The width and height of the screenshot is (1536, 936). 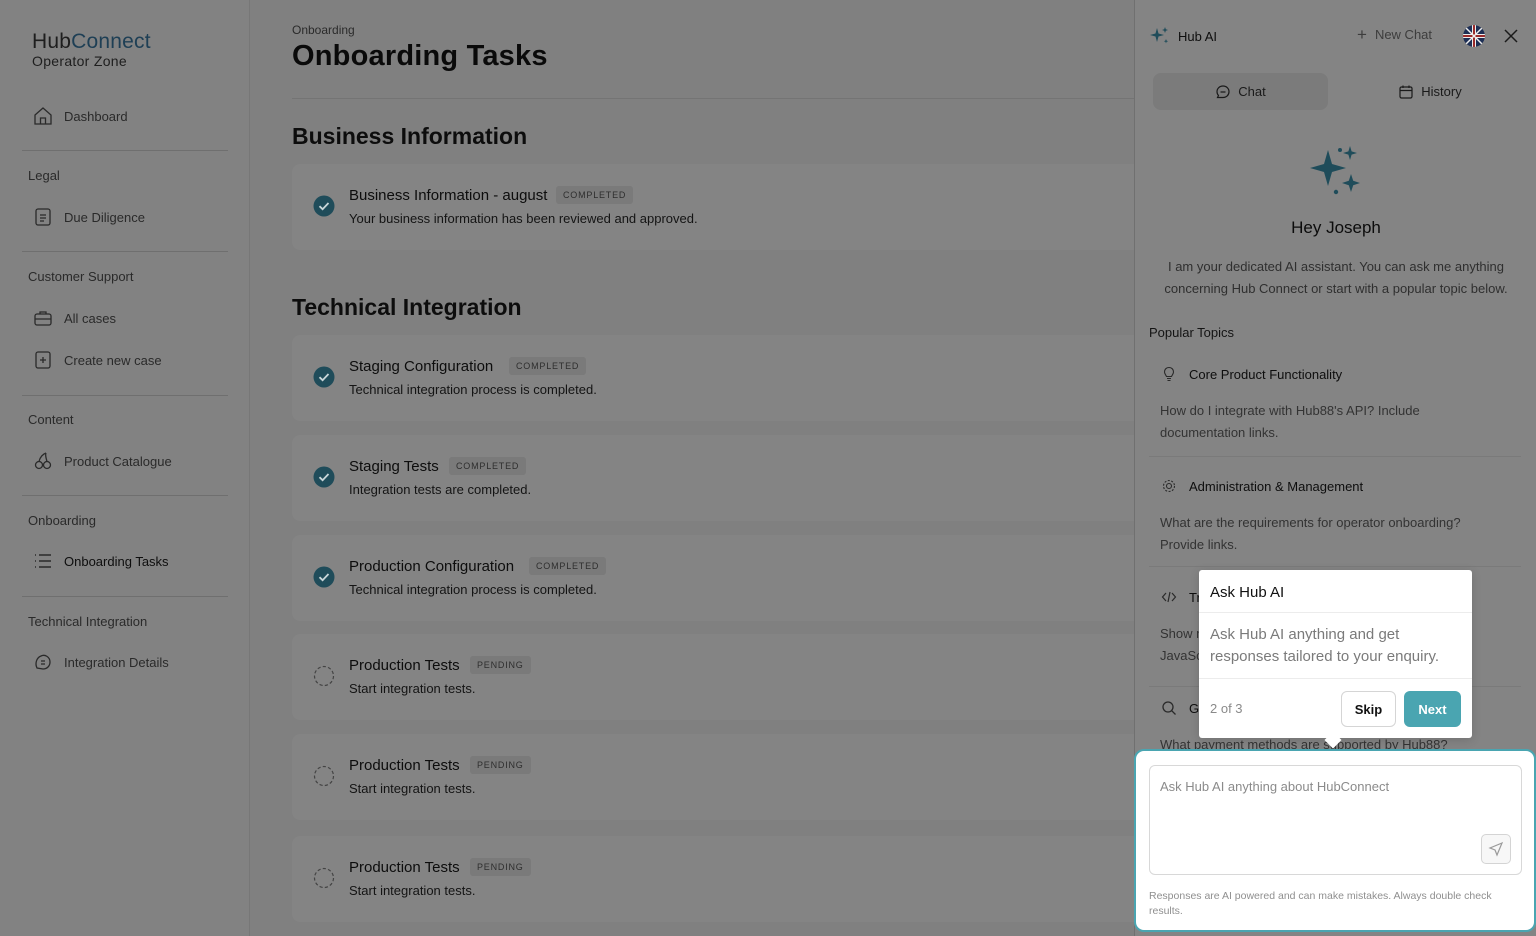 What do you see at coordinates (1223, 91) in the screenshot?
I see `chat-bubble-icon` at bounding box center [1223, 91].